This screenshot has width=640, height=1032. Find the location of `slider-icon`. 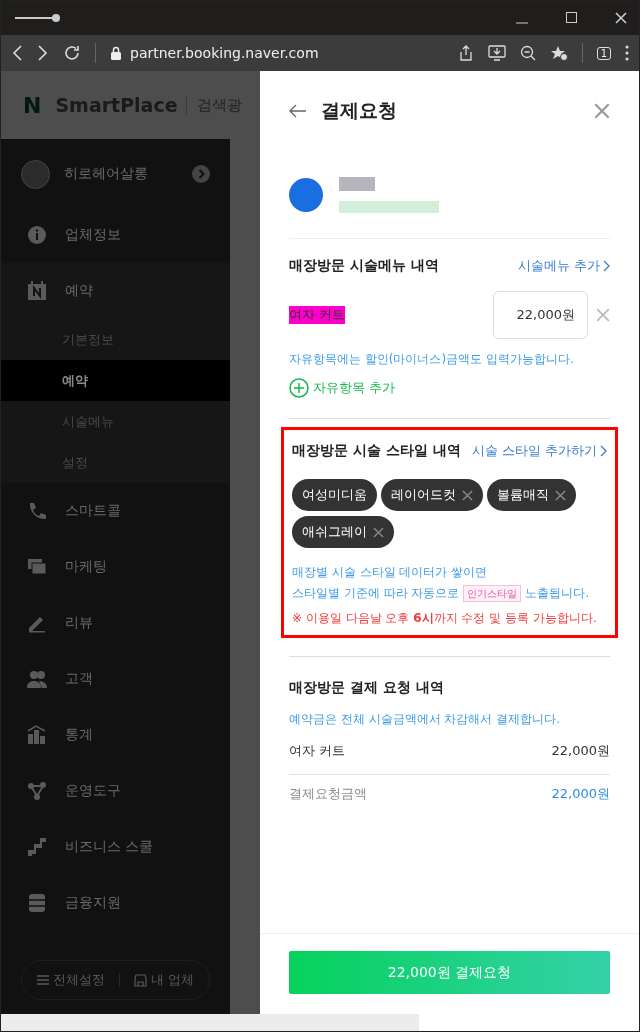

slider-icon is located at coordinates (38, 18).